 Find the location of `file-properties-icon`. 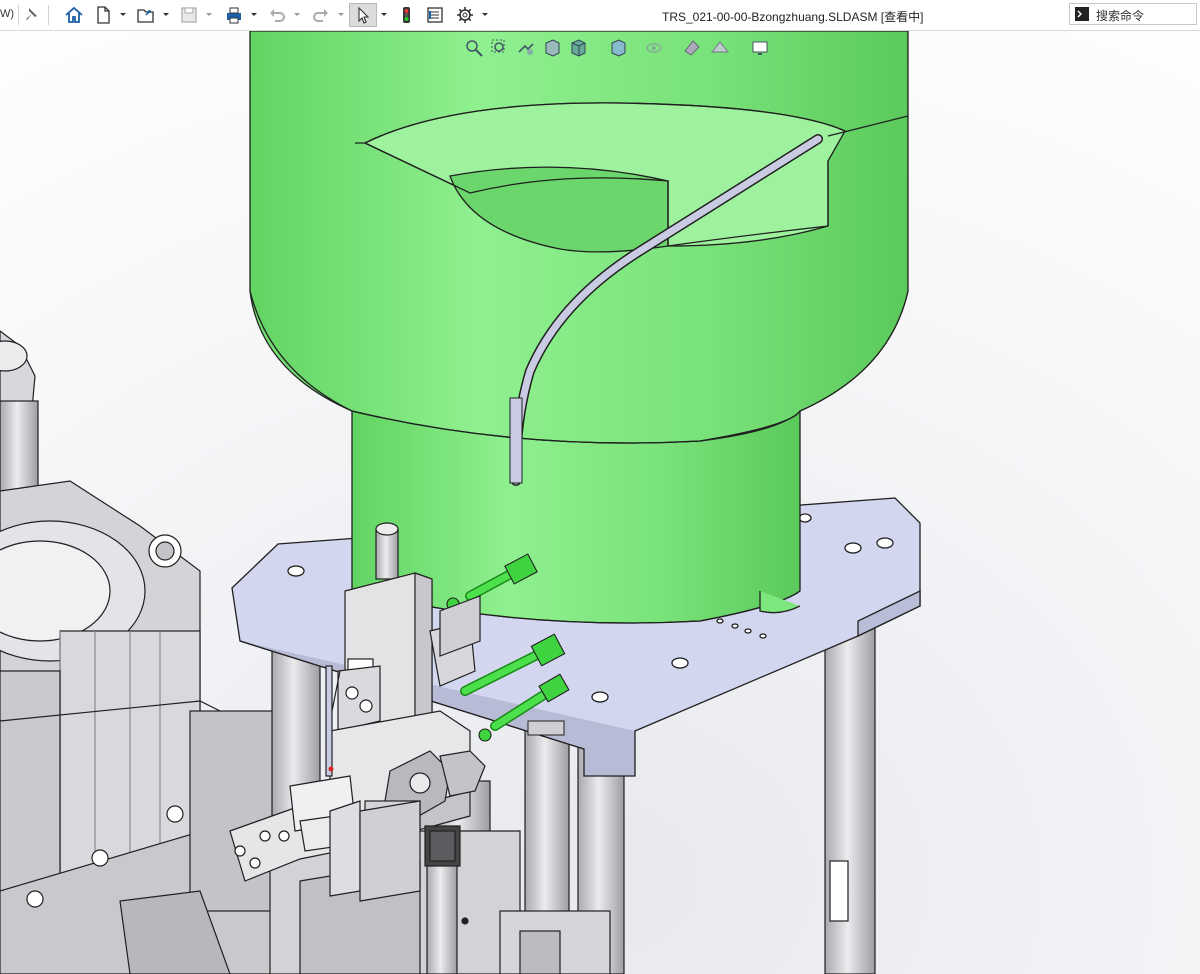

file-properties-icon is located at coordinates (435, 15).